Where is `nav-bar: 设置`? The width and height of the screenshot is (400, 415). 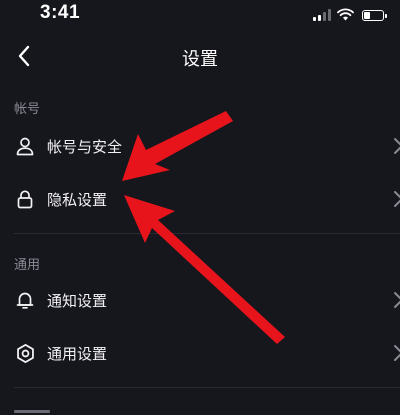 nav-bar: 设置 is located at coordinates (200, 57).